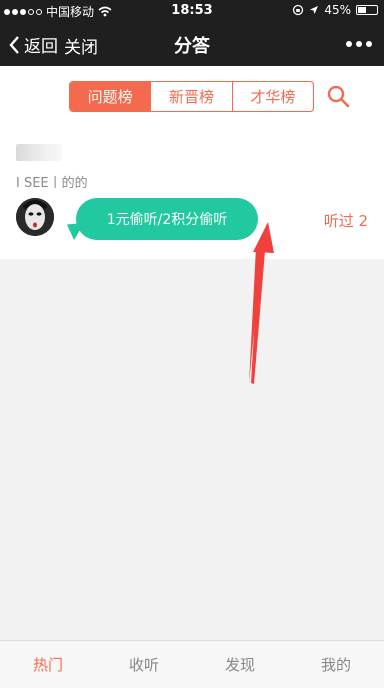  What do you see at coordinates (48, 664) in the screenshot?
I see `tab-hot: 热门` at bounding box center [48, 664].